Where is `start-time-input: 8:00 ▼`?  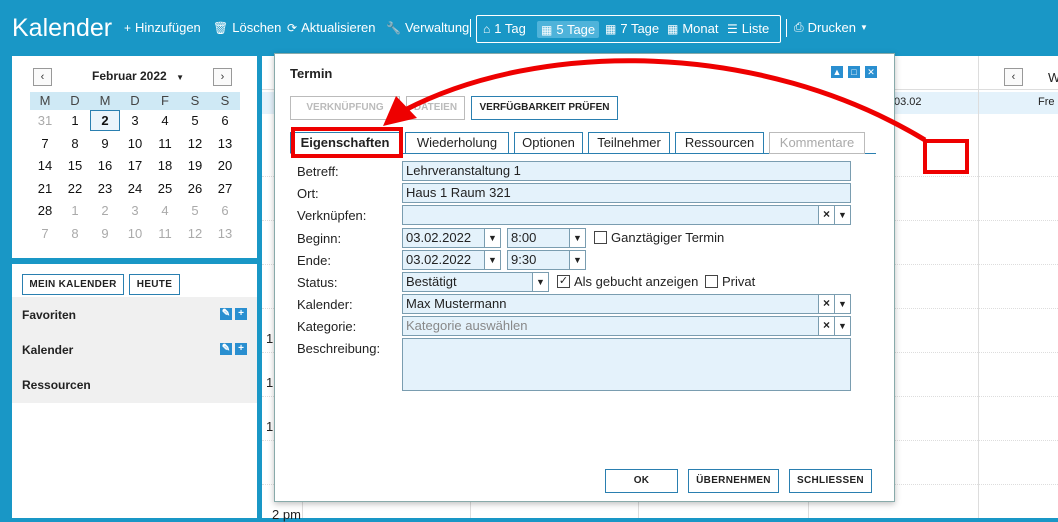
start-time-input: 8:00 ▼ is located at coordinates (546, 238).